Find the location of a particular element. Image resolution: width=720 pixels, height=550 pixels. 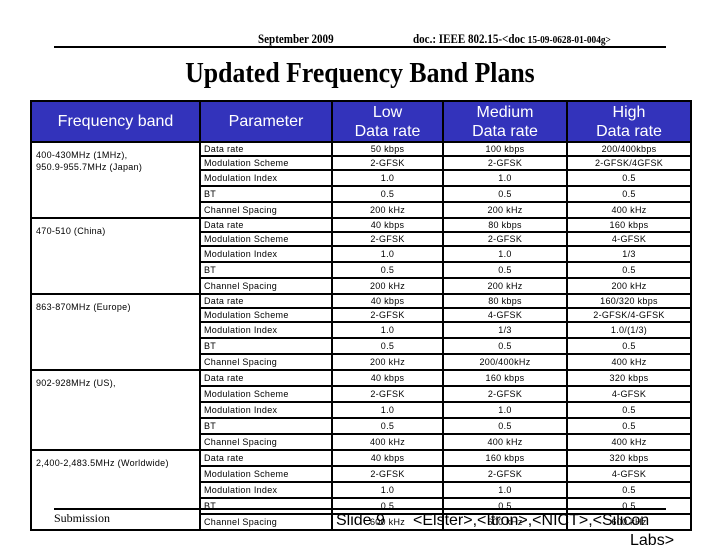

frequency-band-label: 2,400-2,483.5MHz (Worldwide) is located at coordinates (102, 463).